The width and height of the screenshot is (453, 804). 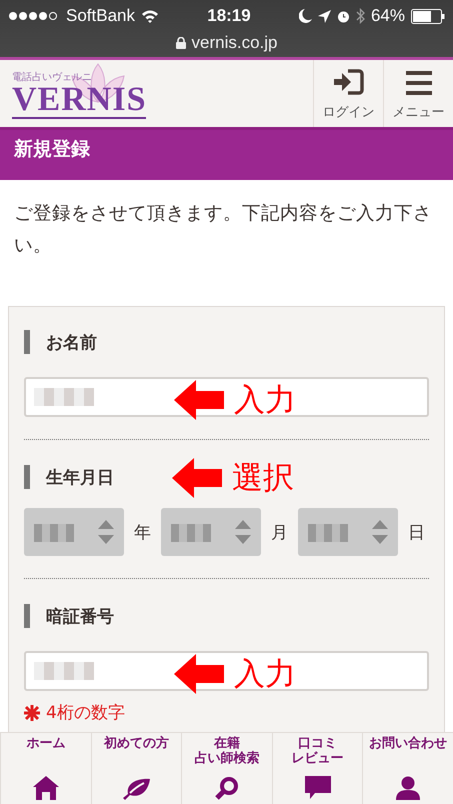 What do you see at coordinates (79, 101) in the screenshot?
I see `logo-text: VERNIS` at bounding box center [79, 101].